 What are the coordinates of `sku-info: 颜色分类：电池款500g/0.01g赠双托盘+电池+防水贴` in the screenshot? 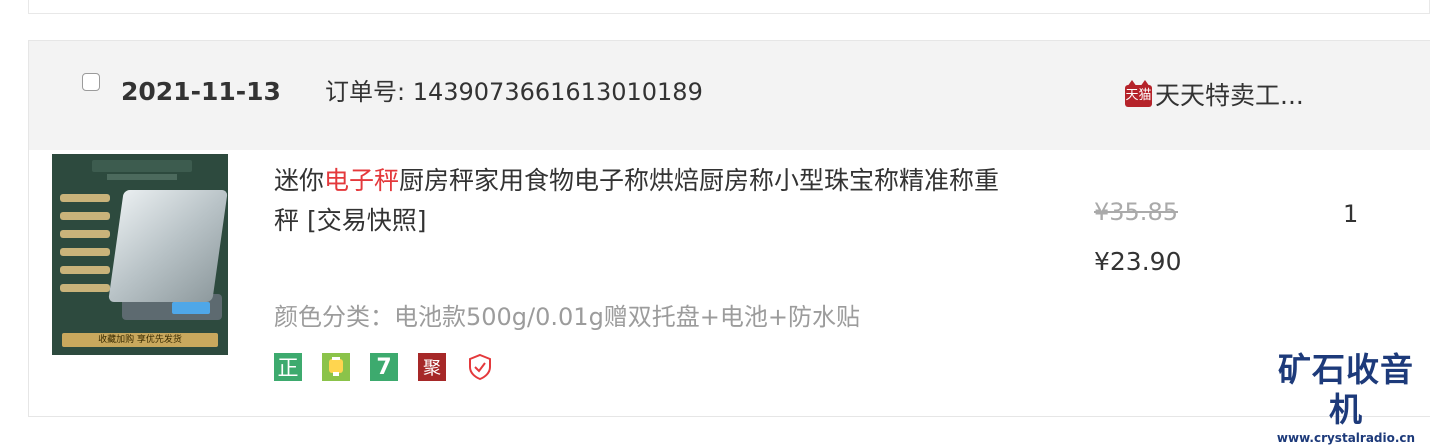 It's located at (567, 317).